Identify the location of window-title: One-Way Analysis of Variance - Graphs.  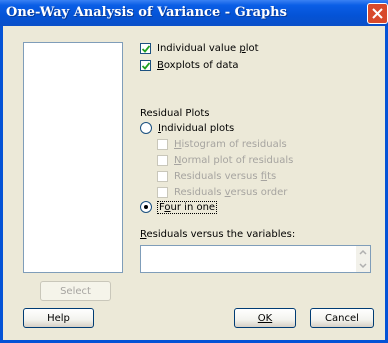
(146, 12).